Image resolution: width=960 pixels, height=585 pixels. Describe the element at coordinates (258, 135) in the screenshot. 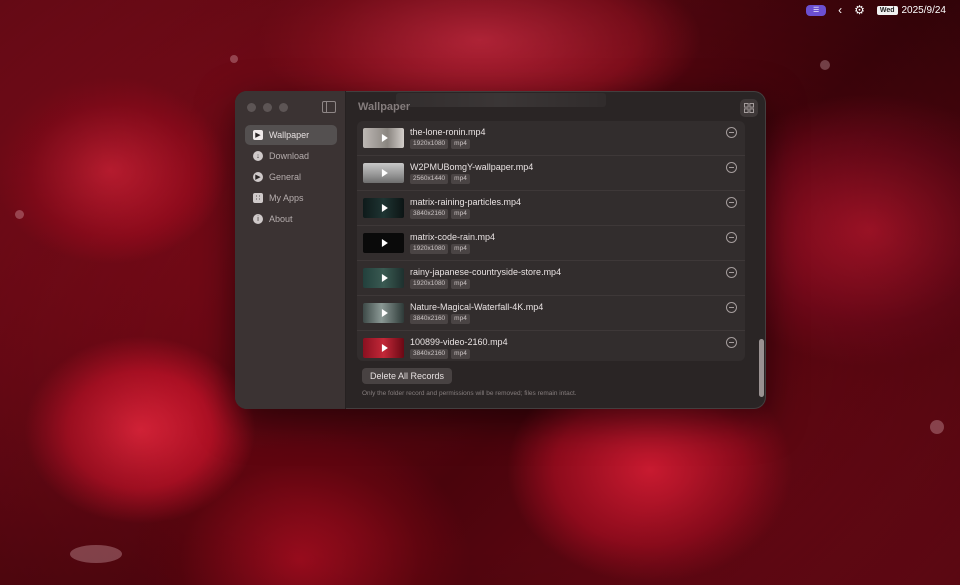

I see `monitor-icon: ▶` at that location.